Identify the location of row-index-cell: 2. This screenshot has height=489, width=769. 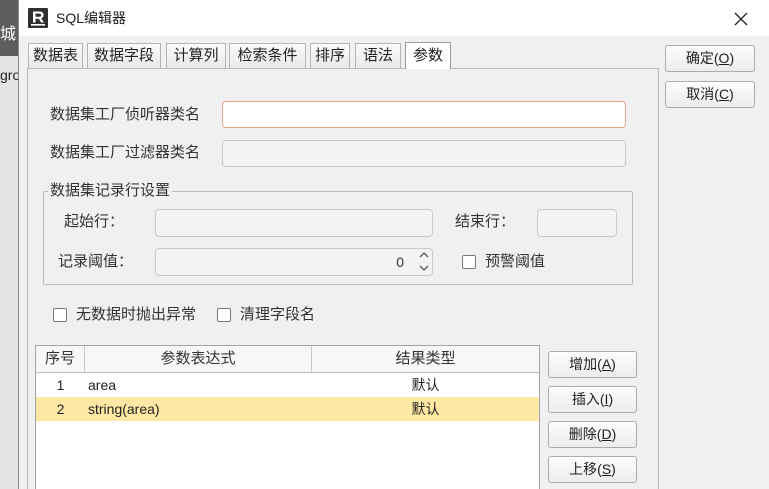
(60, 409).